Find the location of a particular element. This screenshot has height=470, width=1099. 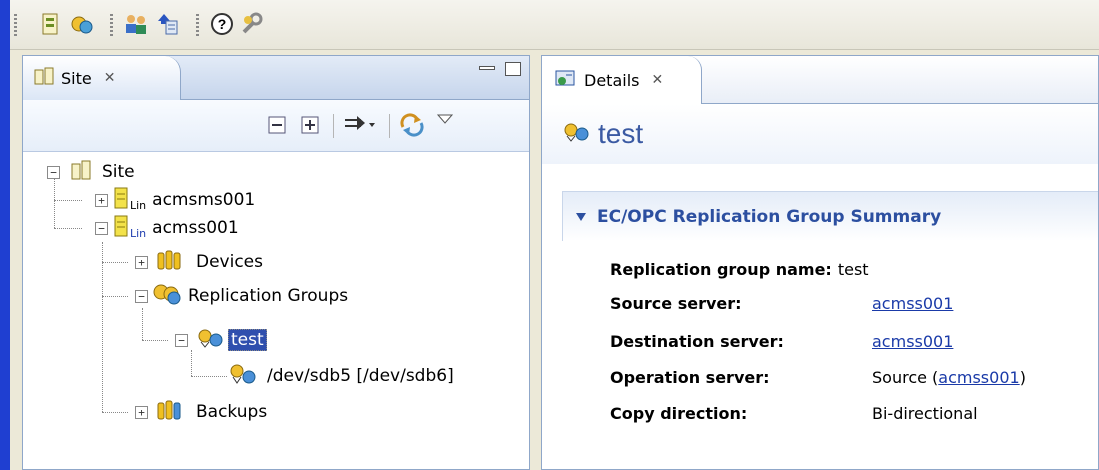

tree-node-devices: + Devices is located at coordinates (200, 262).